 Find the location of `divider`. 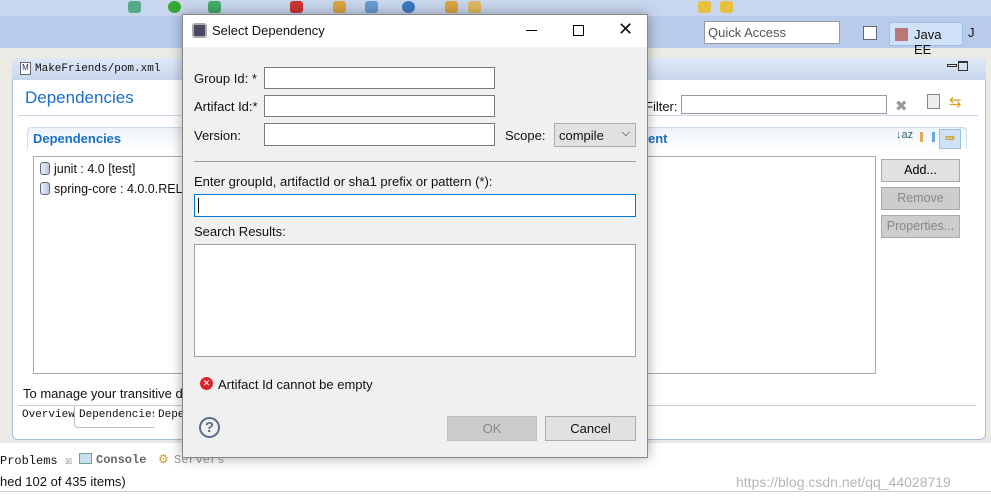

divider is located at coordinates (415, 161).